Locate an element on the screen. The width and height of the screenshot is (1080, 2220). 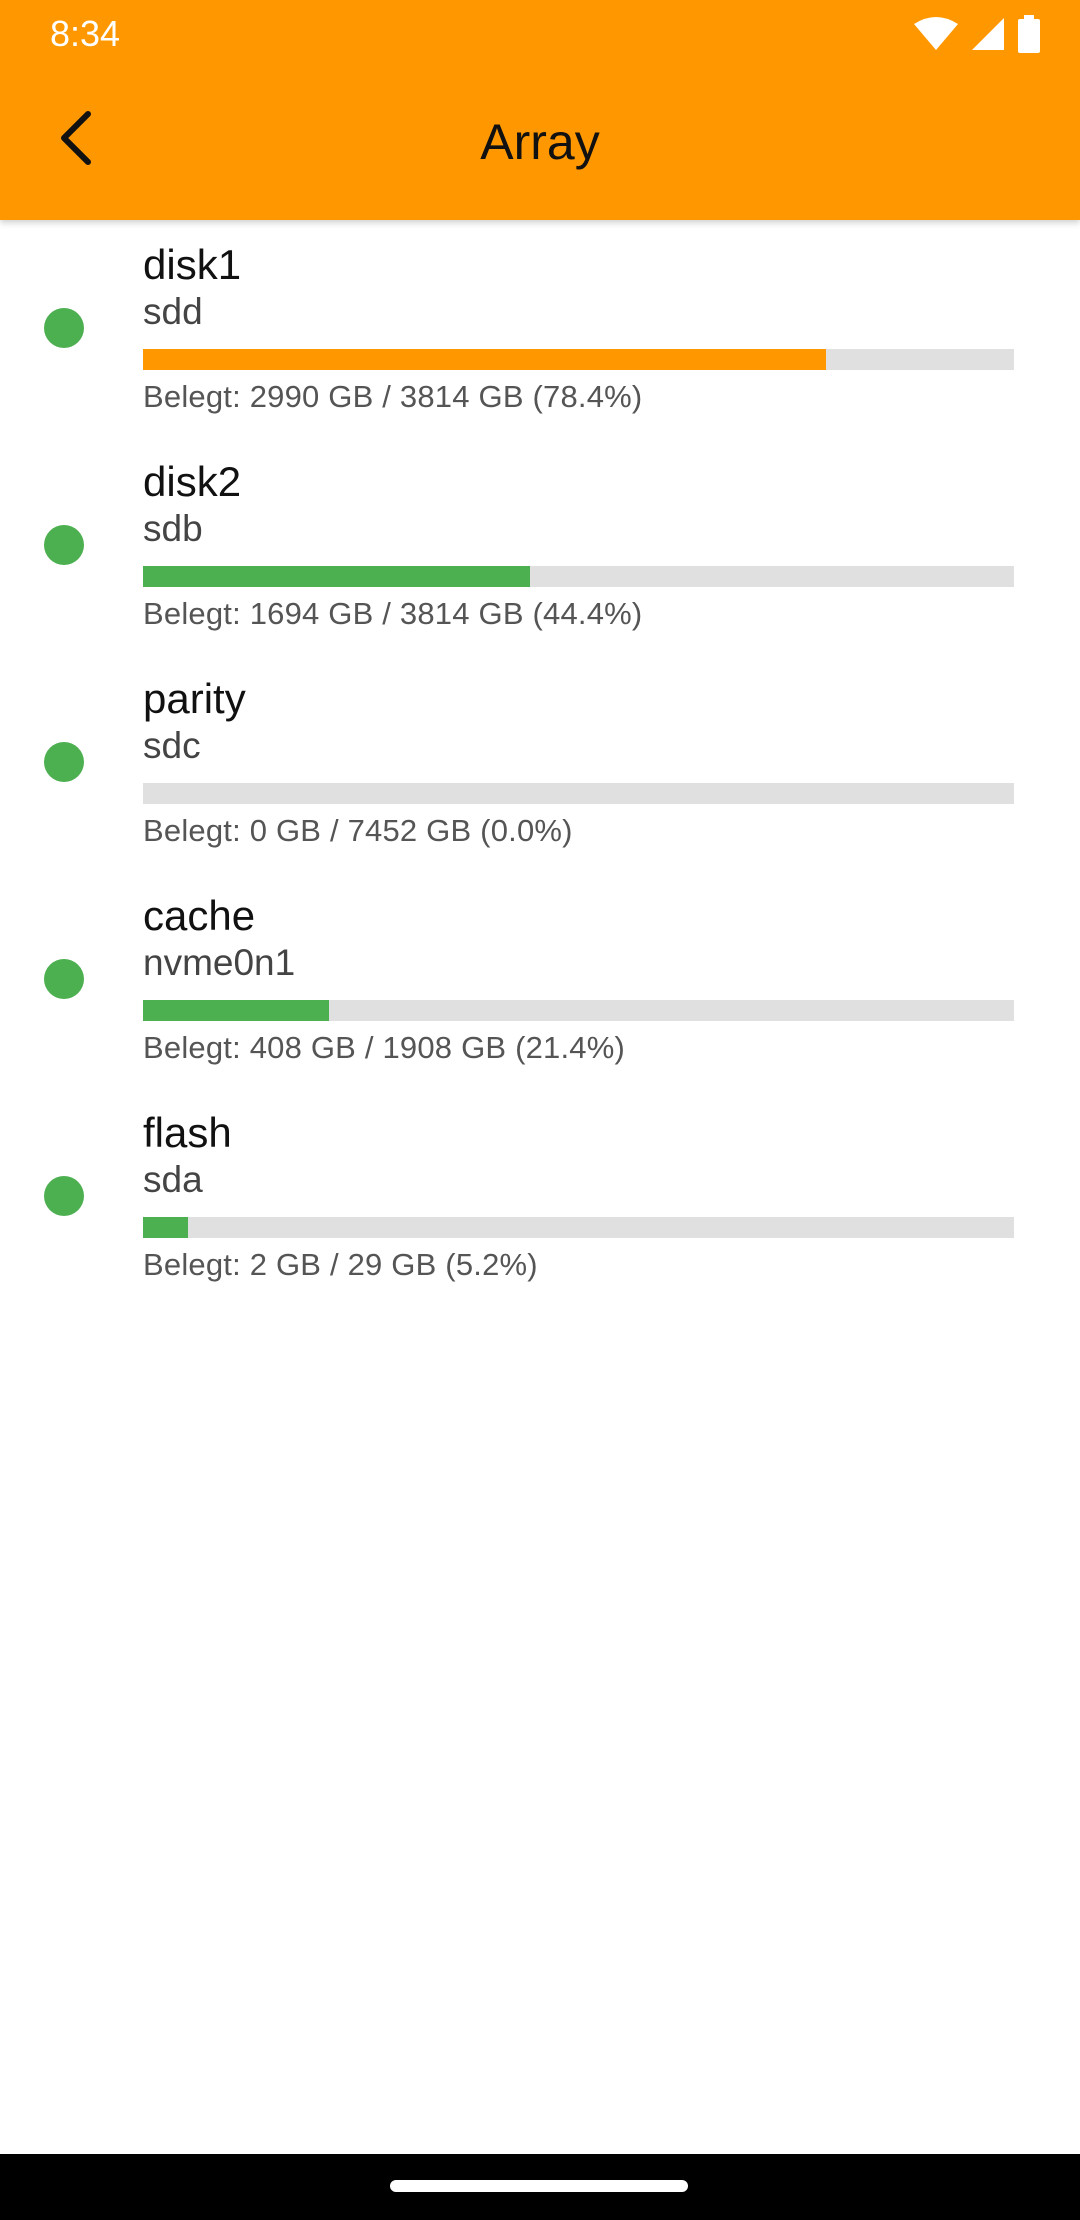
disk-device: nvme0n1 is located at coordinates (219, 962).